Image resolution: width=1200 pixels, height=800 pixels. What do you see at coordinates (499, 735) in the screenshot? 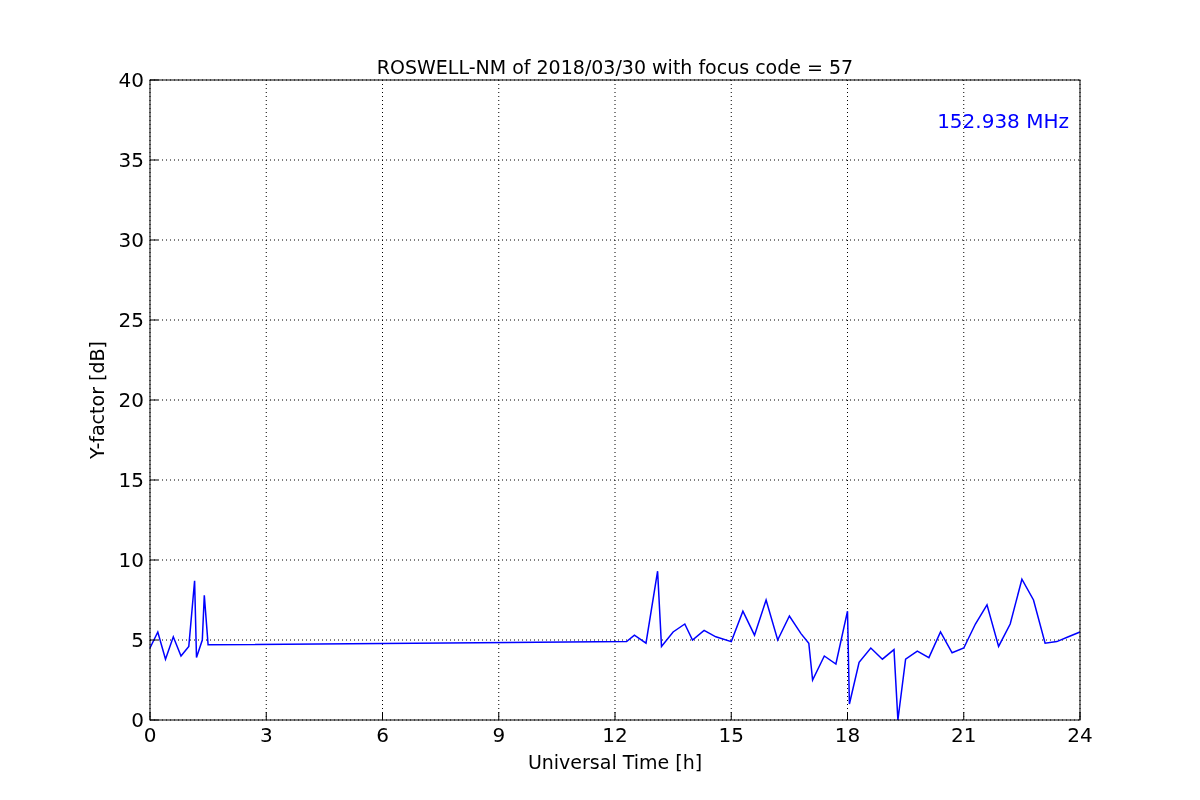
I see `x-tick-label: 9` at bounding box center [499, 735].